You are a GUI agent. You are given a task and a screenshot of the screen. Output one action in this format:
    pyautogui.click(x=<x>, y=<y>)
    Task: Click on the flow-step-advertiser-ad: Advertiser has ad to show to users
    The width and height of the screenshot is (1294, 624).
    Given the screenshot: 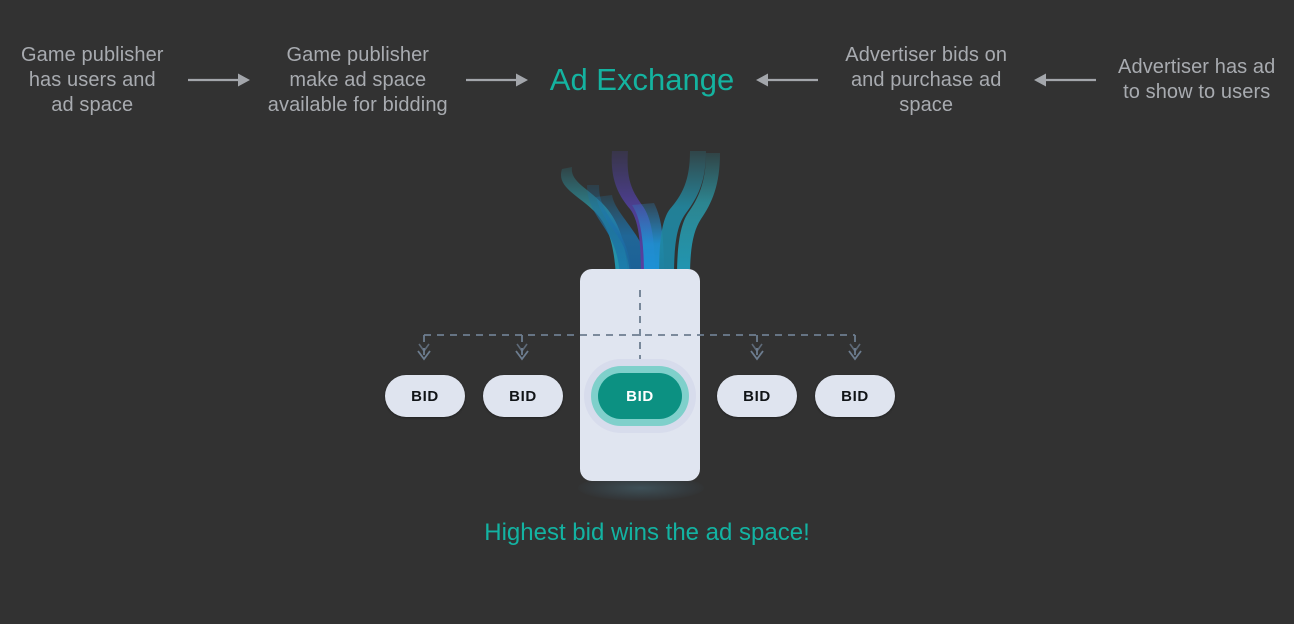 What is the action you would take?
    pyautogui.click(x=1197, y=79)
    